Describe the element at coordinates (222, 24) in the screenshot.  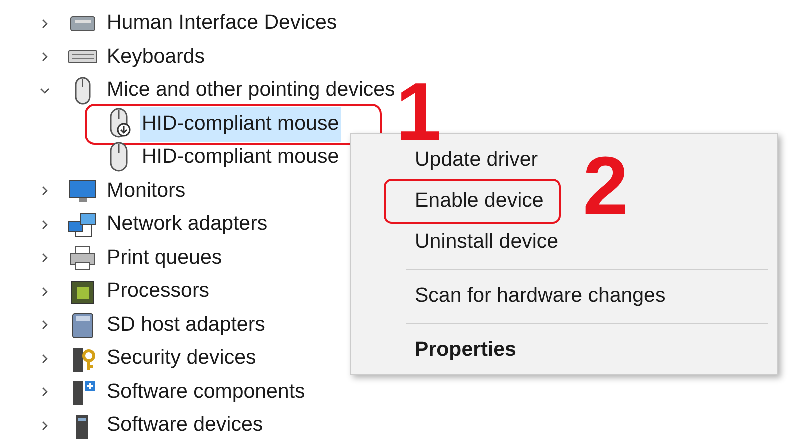
I see `tree-item: Human Interface Devices` at that location.